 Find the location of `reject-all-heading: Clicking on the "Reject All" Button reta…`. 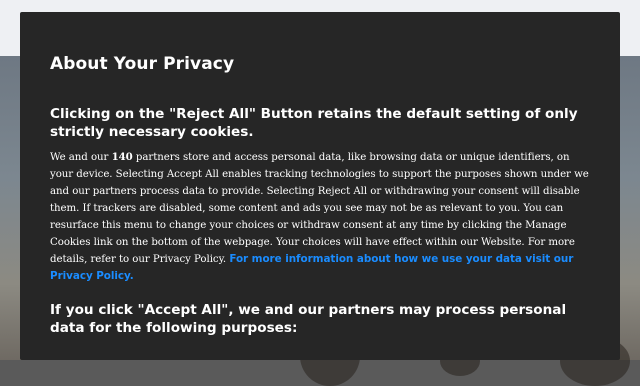

reject-all-heading: Clicking on the "Reject All" Button reta… is located at coordinates (314, 123).